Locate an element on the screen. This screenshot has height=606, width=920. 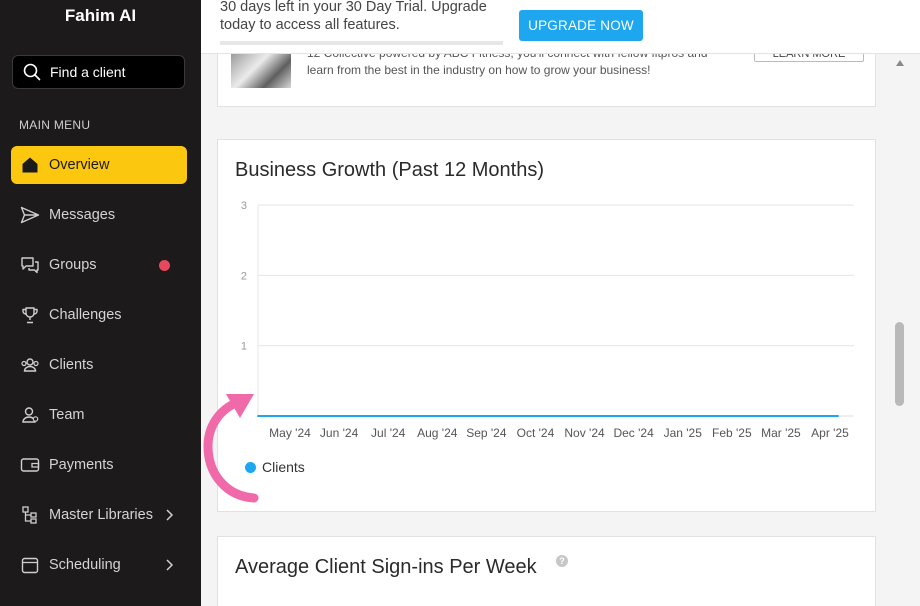
scroll-thumb is located at coordinates (899, 364).